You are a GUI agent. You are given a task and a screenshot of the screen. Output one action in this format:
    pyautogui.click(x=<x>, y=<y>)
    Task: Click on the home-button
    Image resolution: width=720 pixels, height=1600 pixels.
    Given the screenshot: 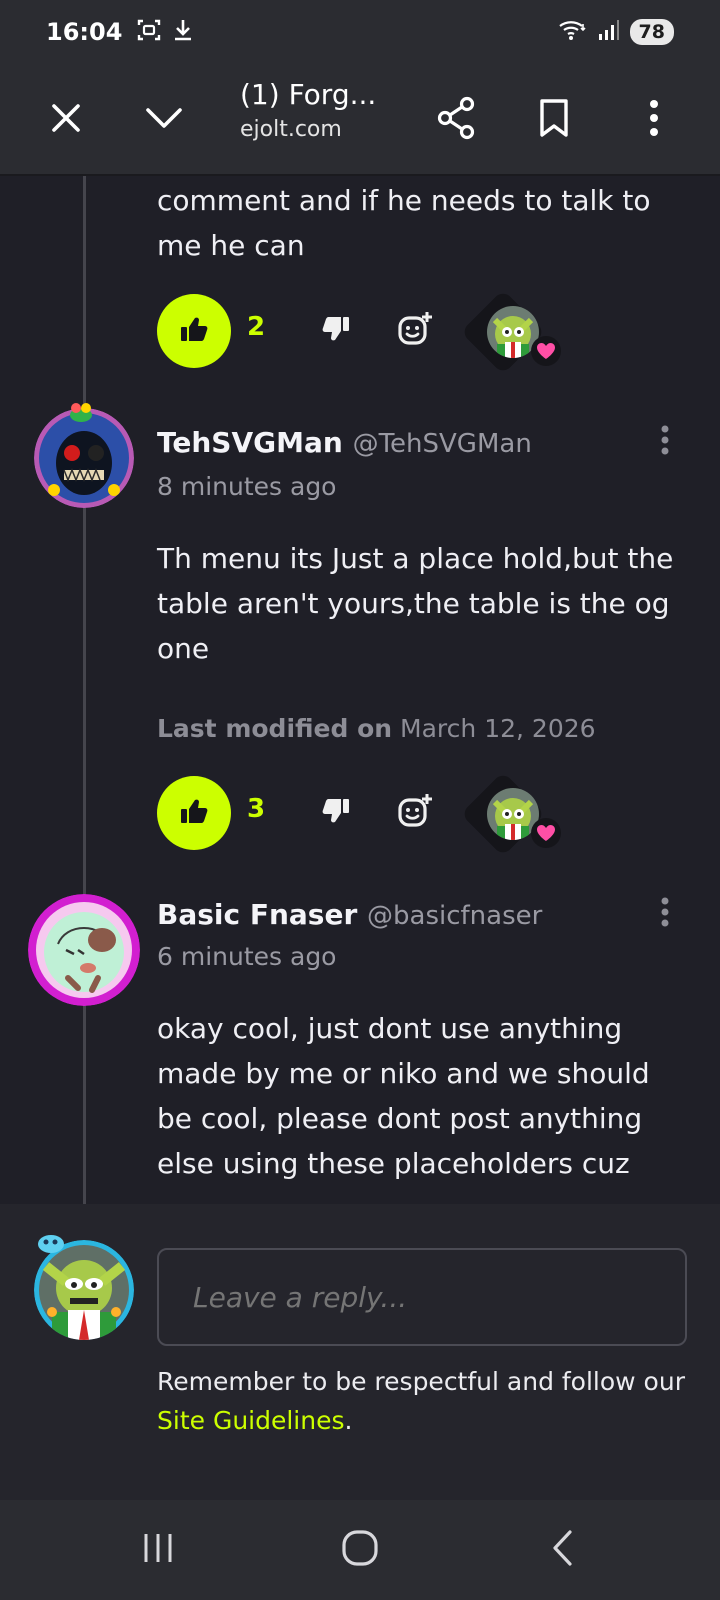 What is the action you would take?
    pyautogui.click(x=360, y=1550)
    